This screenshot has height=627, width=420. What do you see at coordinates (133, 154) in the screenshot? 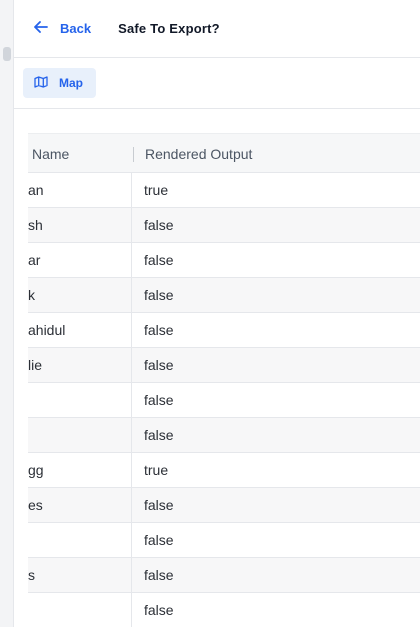
I see `column-resizer` at bounding box center [133, 154].